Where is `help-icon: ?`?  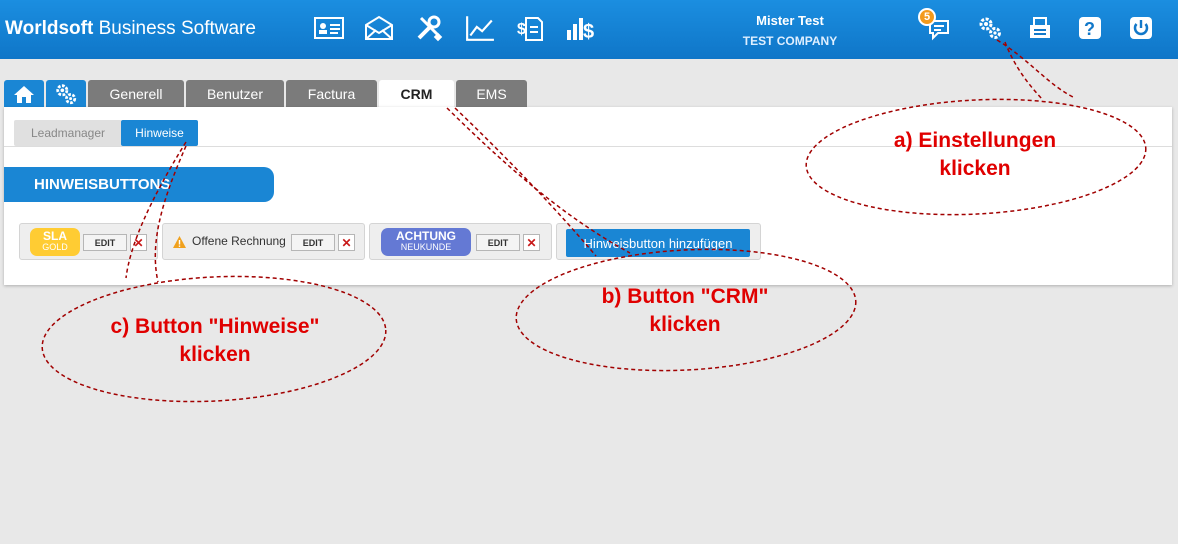
help-icon: ? is located at coordinates (1090, 28).